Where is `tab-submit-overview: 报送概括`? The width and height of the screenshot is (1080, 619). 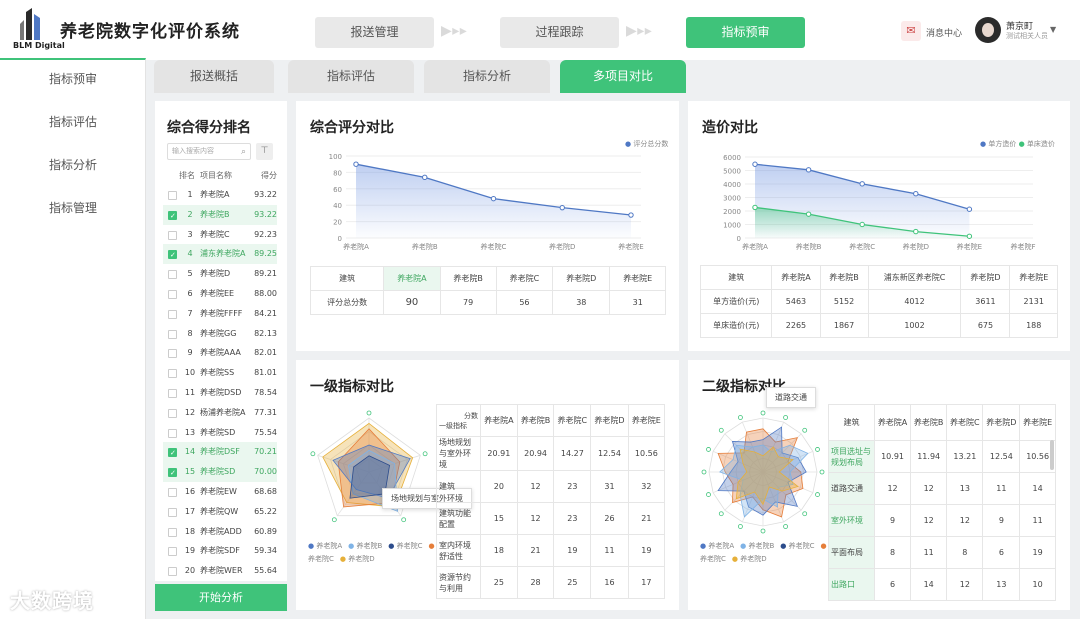
tab-submit-overview: 报送概括 is located at coordinates (214, 76).